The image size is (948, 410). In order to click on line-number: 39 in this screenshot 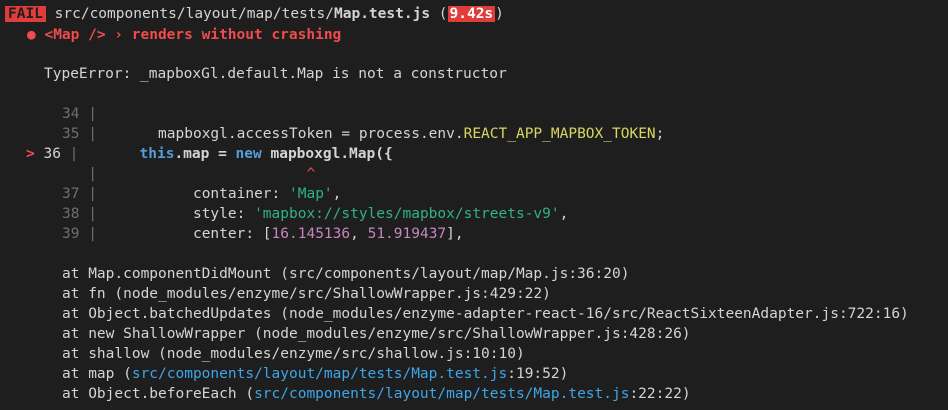, I will do `click(71, 234)`.